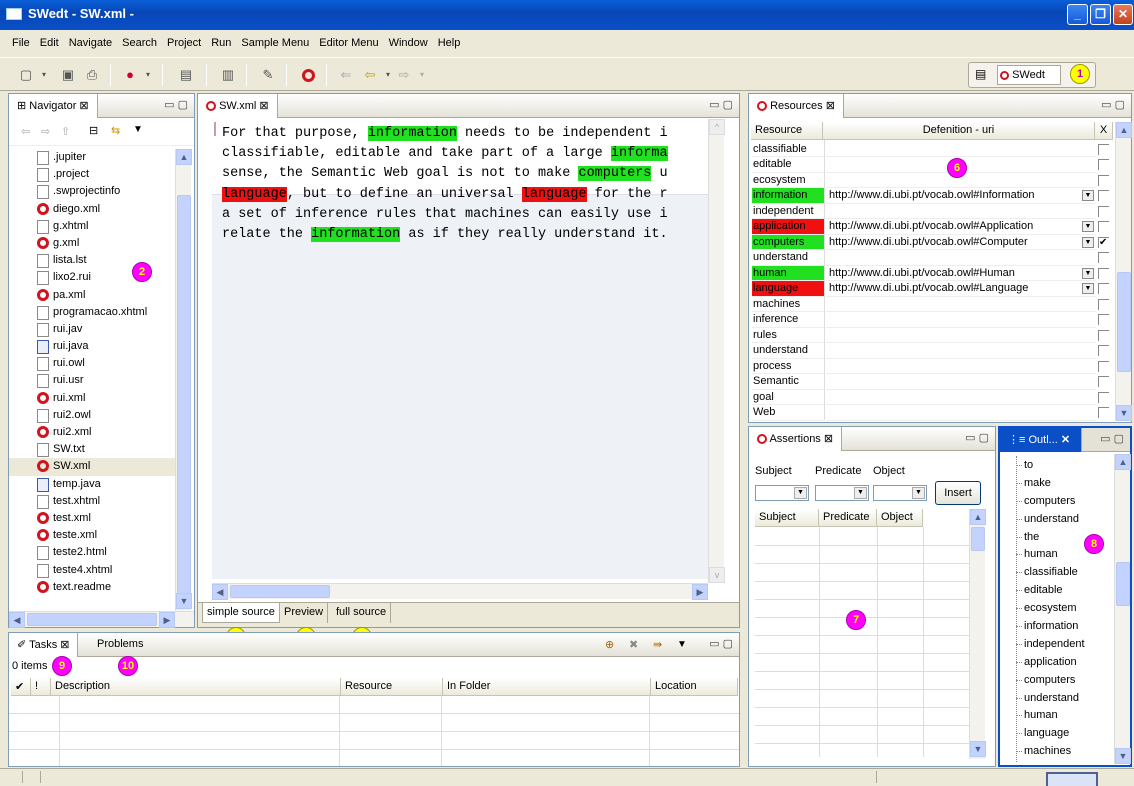  What do you see at coordinates (21, 43) in the screenshot?
I see `menu-file: File` at bounding box center [21, 43].